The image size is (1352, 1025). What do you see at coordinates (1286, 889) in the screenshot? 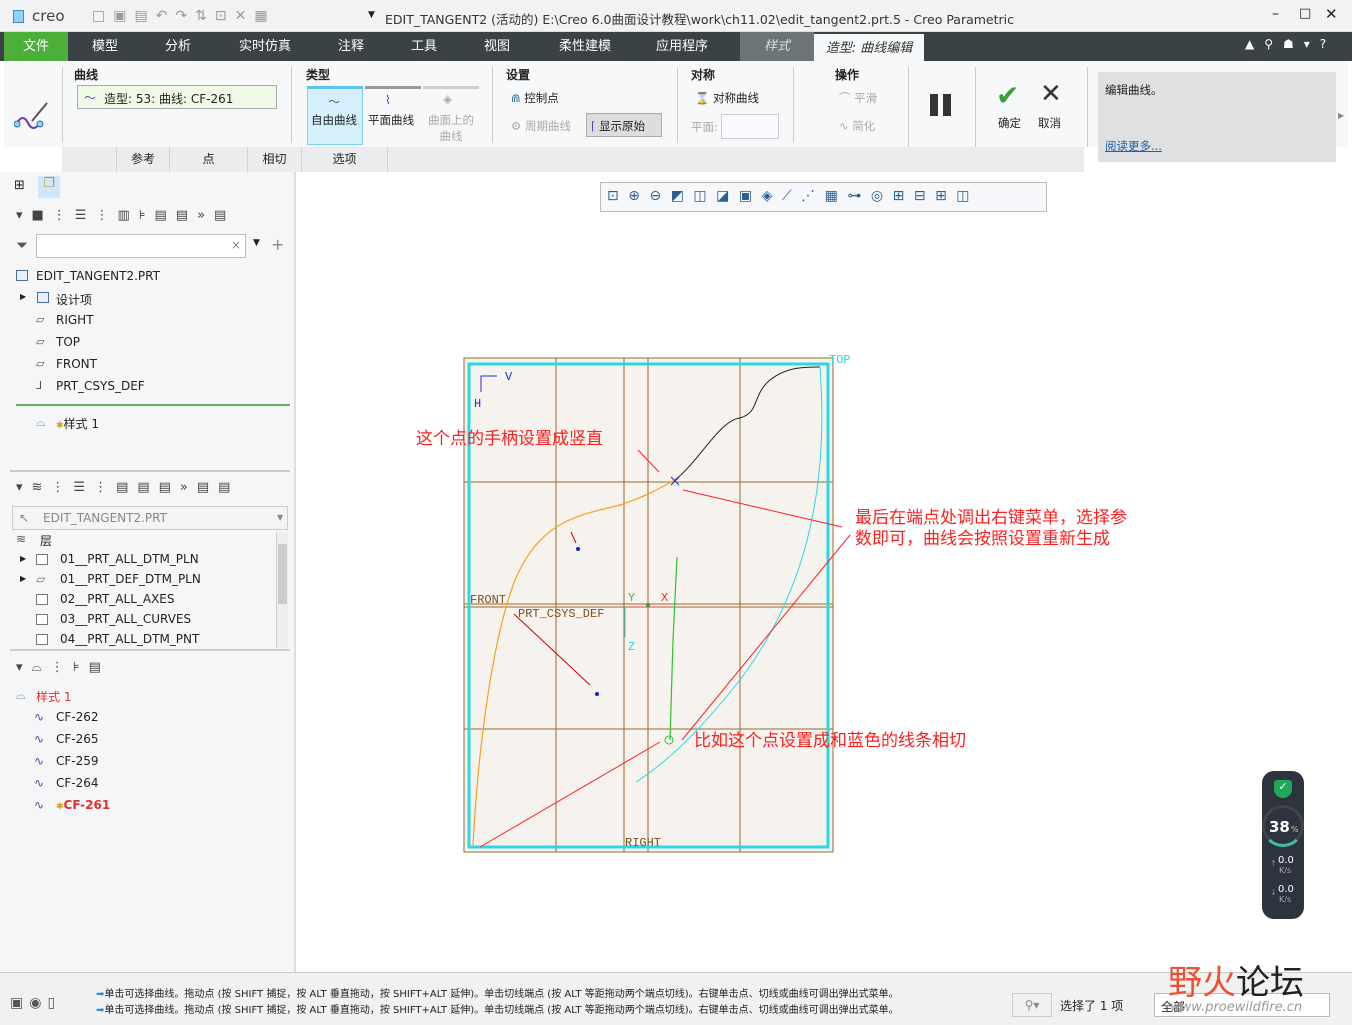
I see `download-rate: 0.0` at bounding box center [1286, 889].